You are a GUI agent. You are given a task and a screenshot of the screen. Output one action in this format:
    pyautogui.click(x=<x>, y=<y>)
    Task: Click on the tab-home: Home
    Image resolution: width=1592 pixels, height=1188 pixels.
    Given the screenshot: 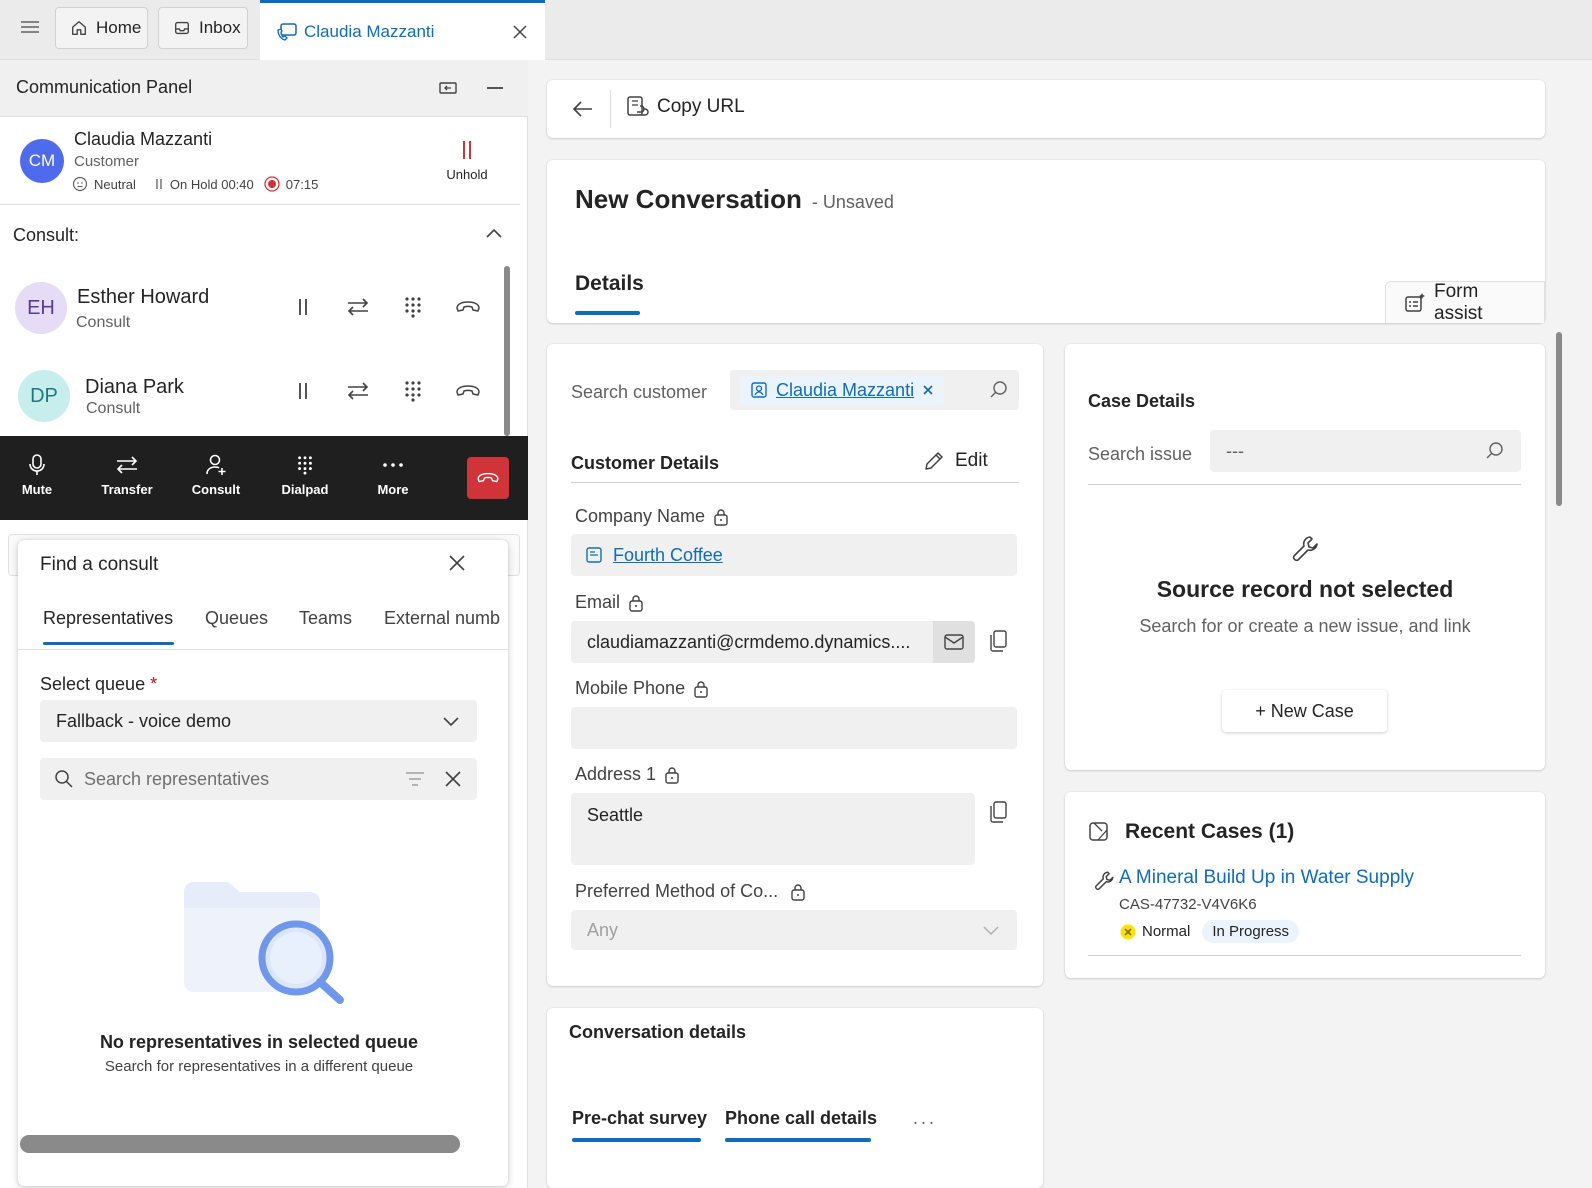 What is the action you would take?
    pyautogui.click(x=101, y=28)
    